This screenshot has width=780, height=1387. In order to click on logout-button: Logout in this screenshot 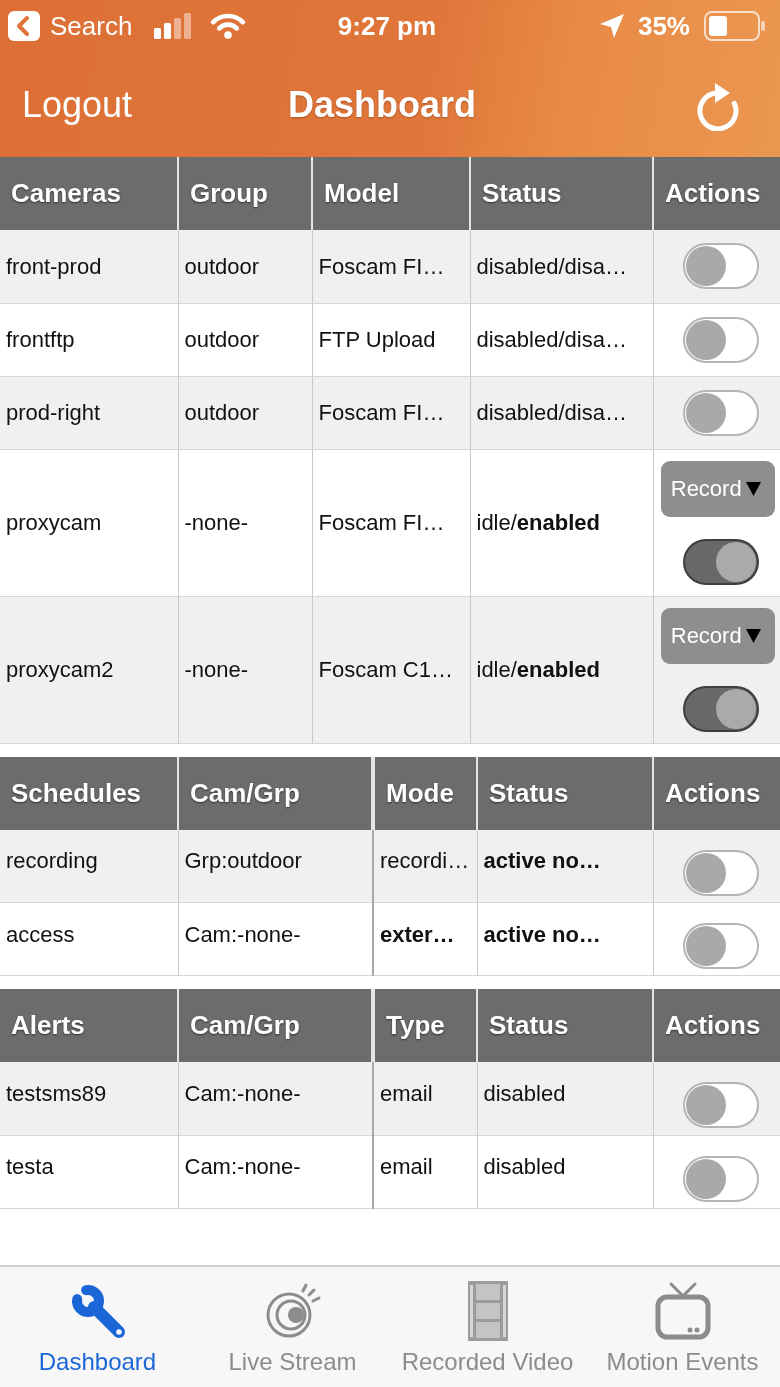, I will do `click(77, 104)`.